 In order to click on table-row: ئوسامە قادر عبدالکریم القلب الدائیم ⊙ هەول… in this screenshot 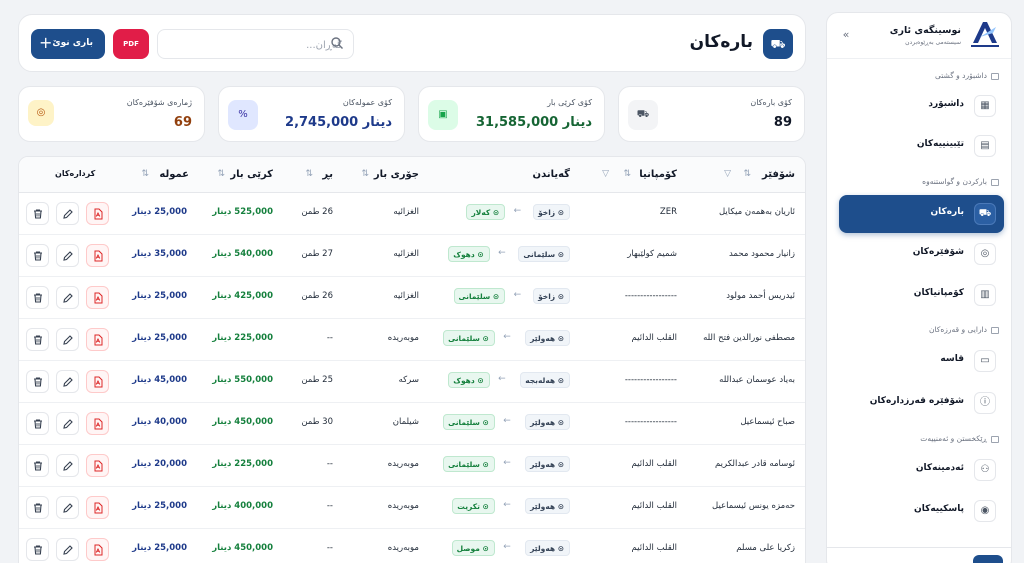, I will do `click(412, 466)`.